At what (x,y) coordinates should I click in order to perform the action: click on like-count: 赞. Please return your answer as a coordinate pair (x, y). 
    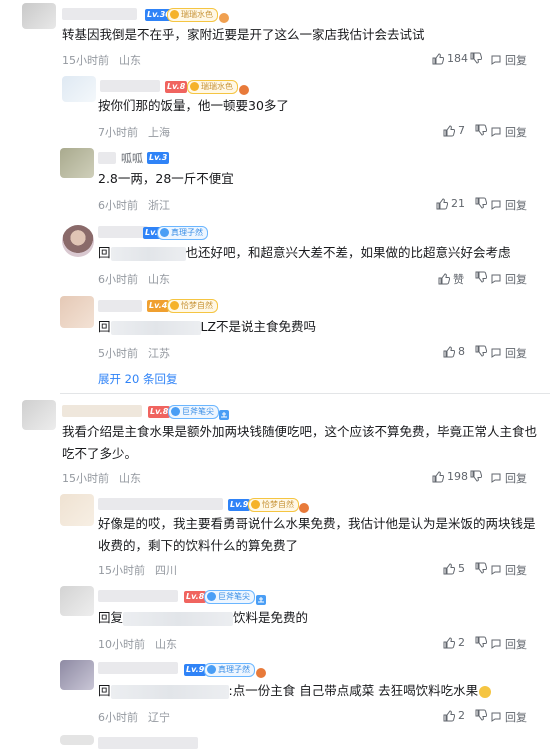
    Looking at the image, I should click on (458, 279).